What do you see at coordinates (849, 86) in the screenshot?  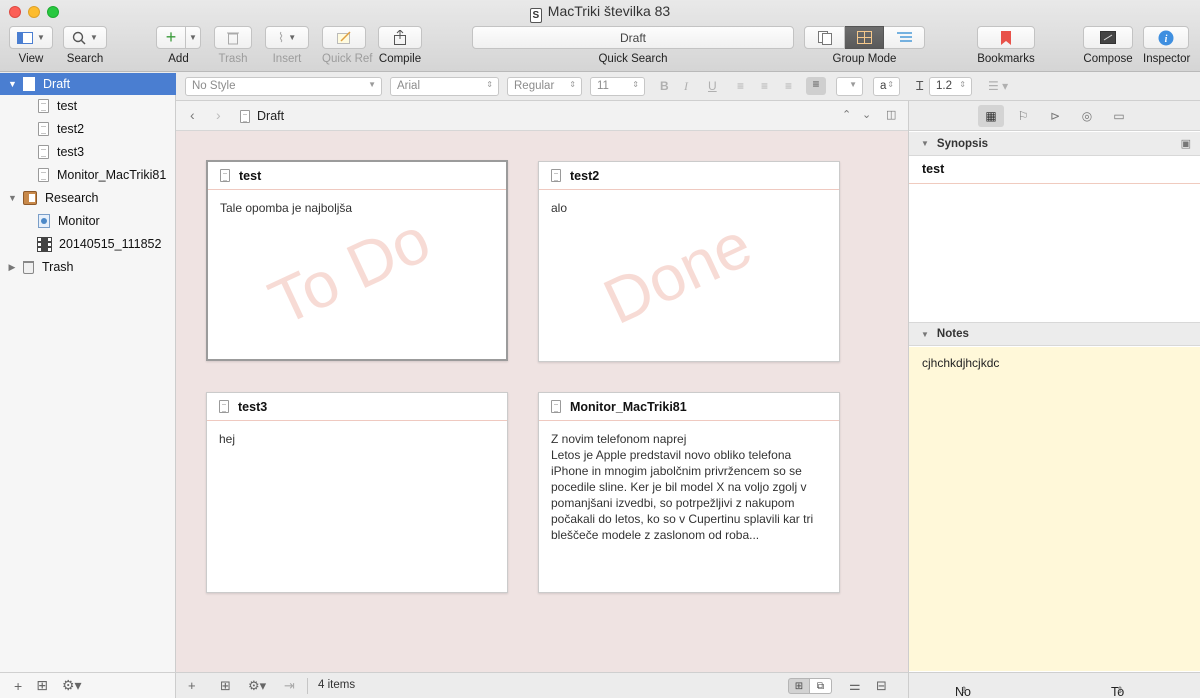 I see `text-color-select: ▼` at bounding box center [849, 86].